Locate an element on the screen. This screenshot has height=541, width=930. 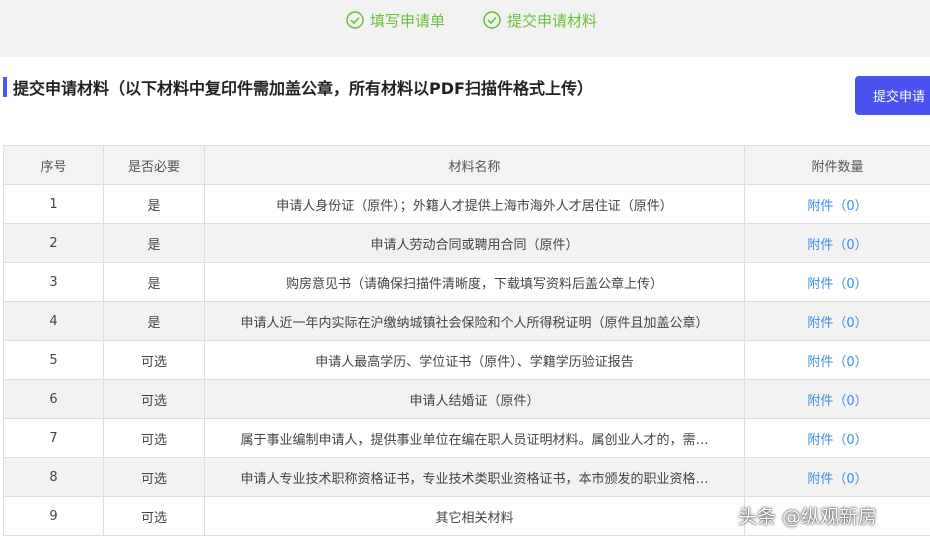
step-submit-materials: 提交申请材料 is located at coordinates (540, 20).